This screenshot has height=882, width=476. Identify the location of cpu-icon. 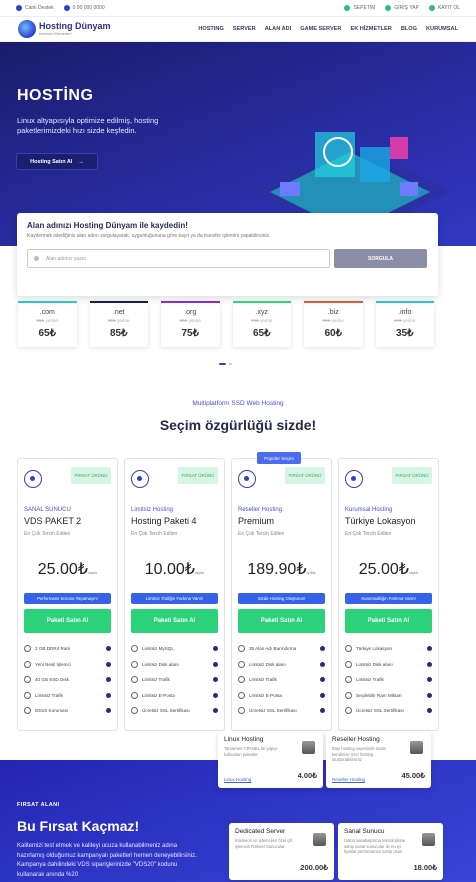
(27, 664).